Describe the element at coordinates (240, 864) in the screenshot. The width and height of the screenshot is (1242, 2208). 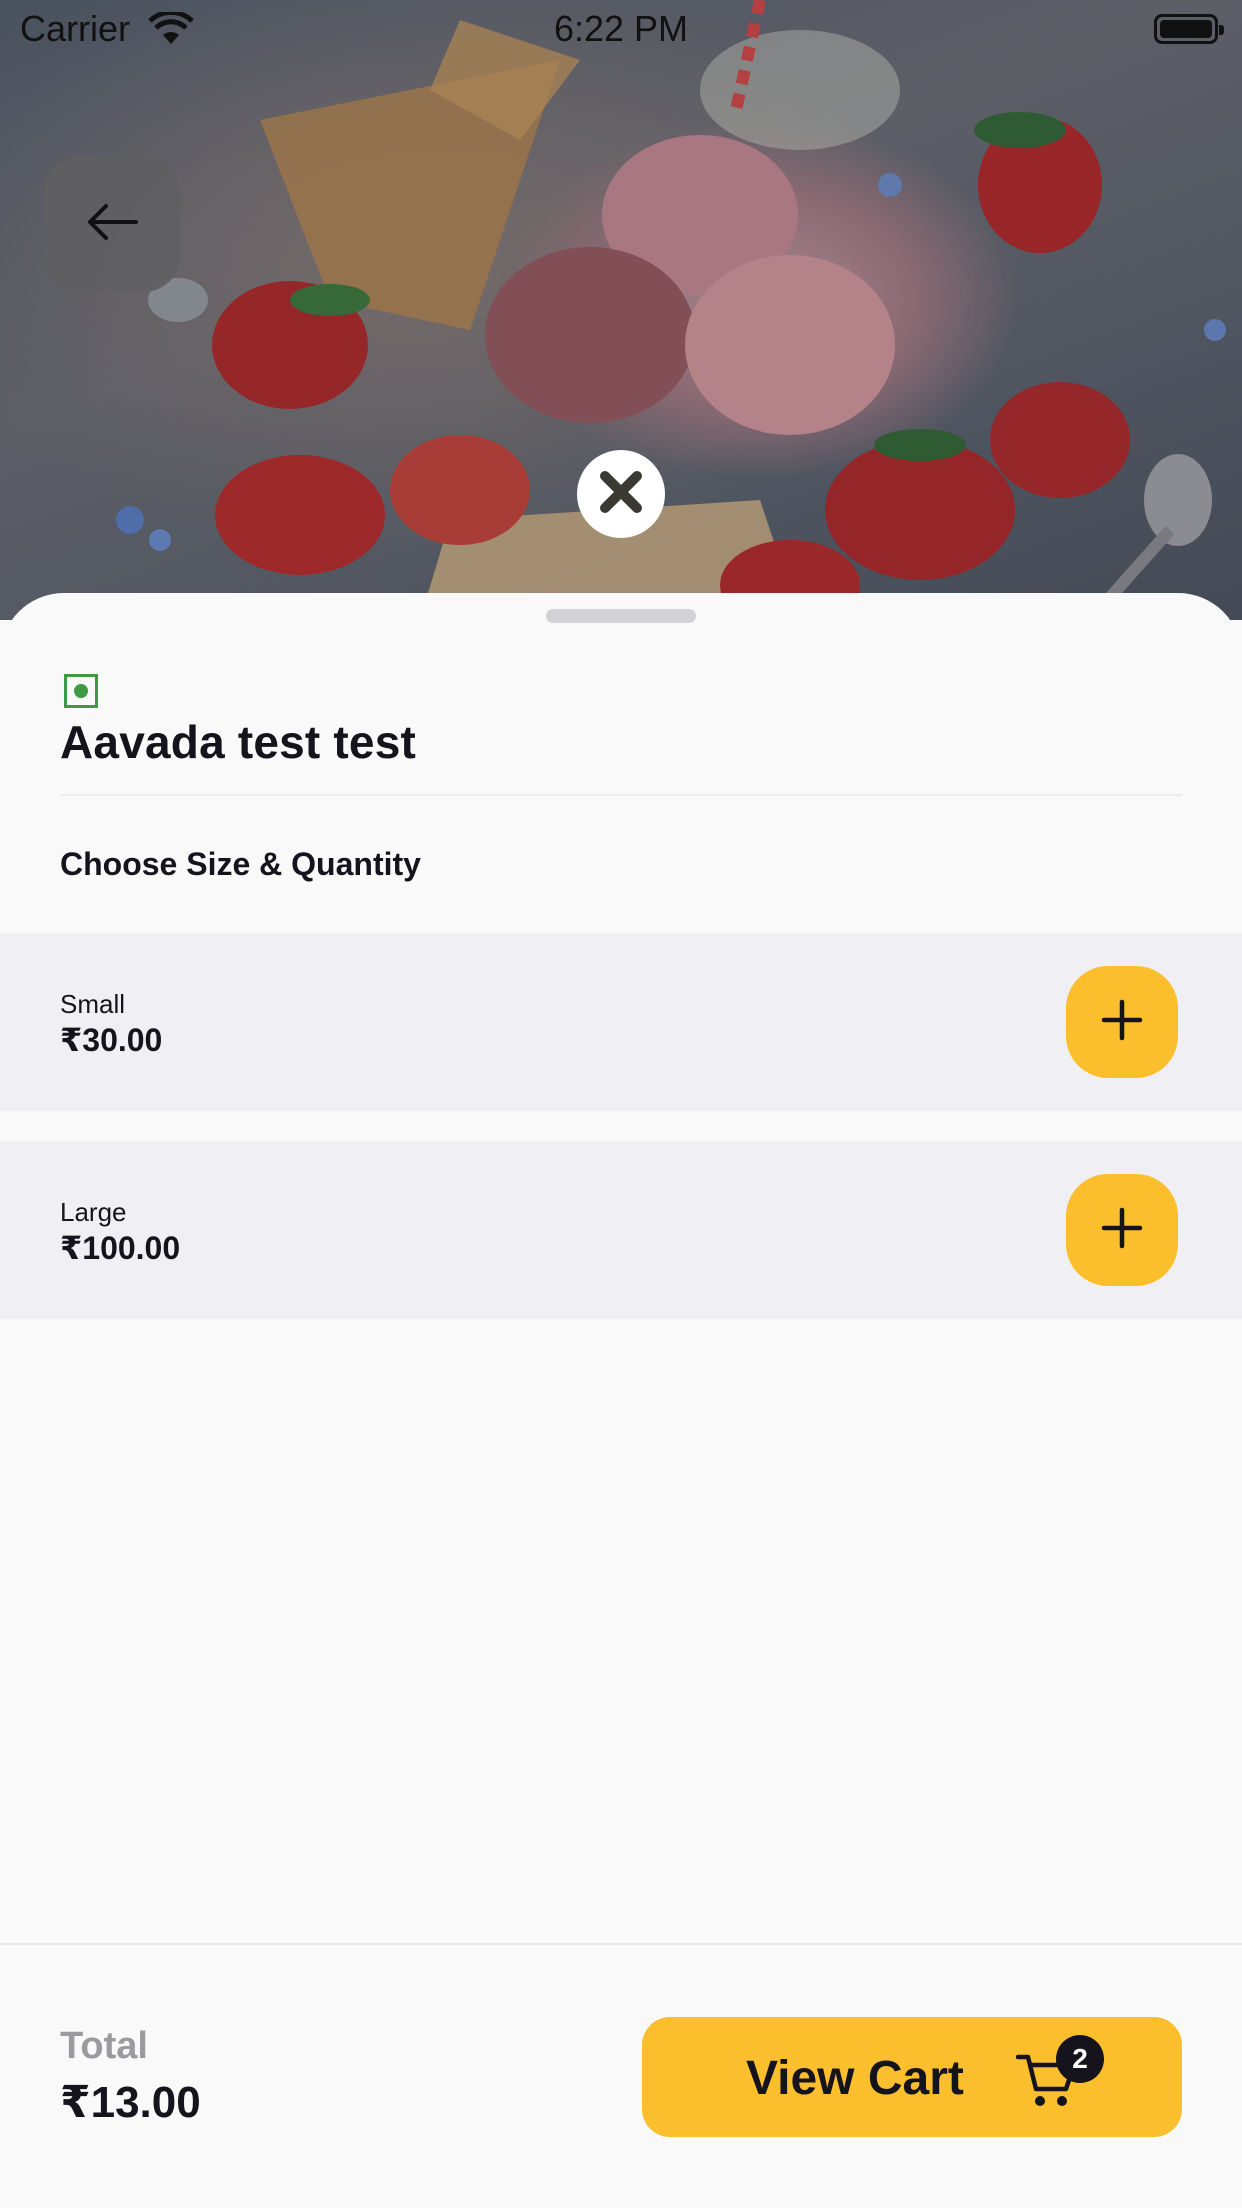
I see `size-section-title: Choose Size & Quantity` at that location.